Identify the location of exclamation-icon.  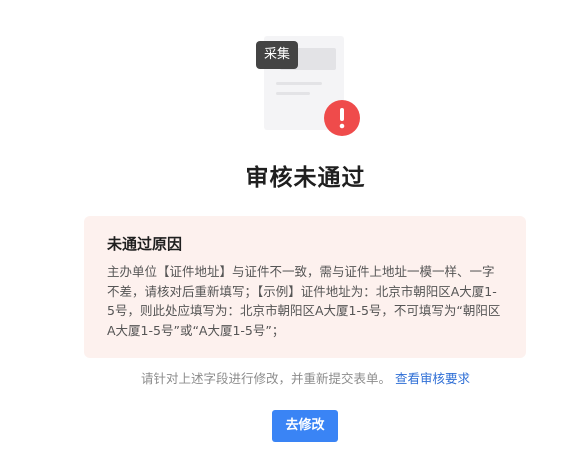
(342, 118).